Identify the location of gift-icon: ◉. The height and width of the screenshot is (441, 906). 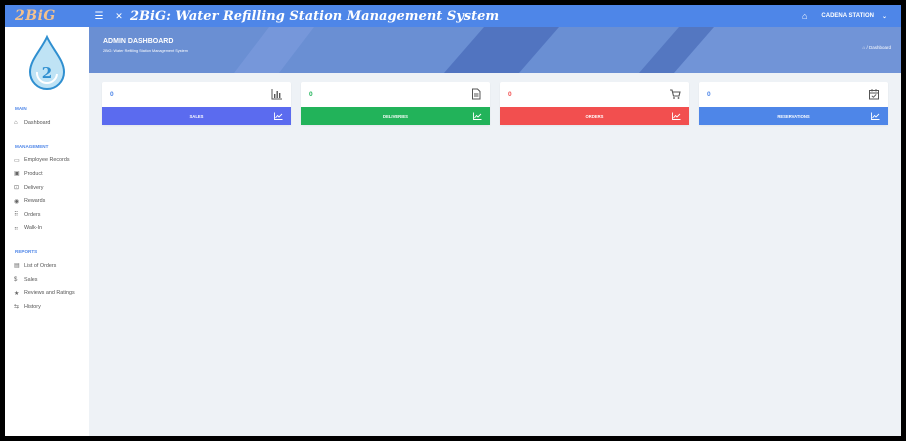
(17, 201).